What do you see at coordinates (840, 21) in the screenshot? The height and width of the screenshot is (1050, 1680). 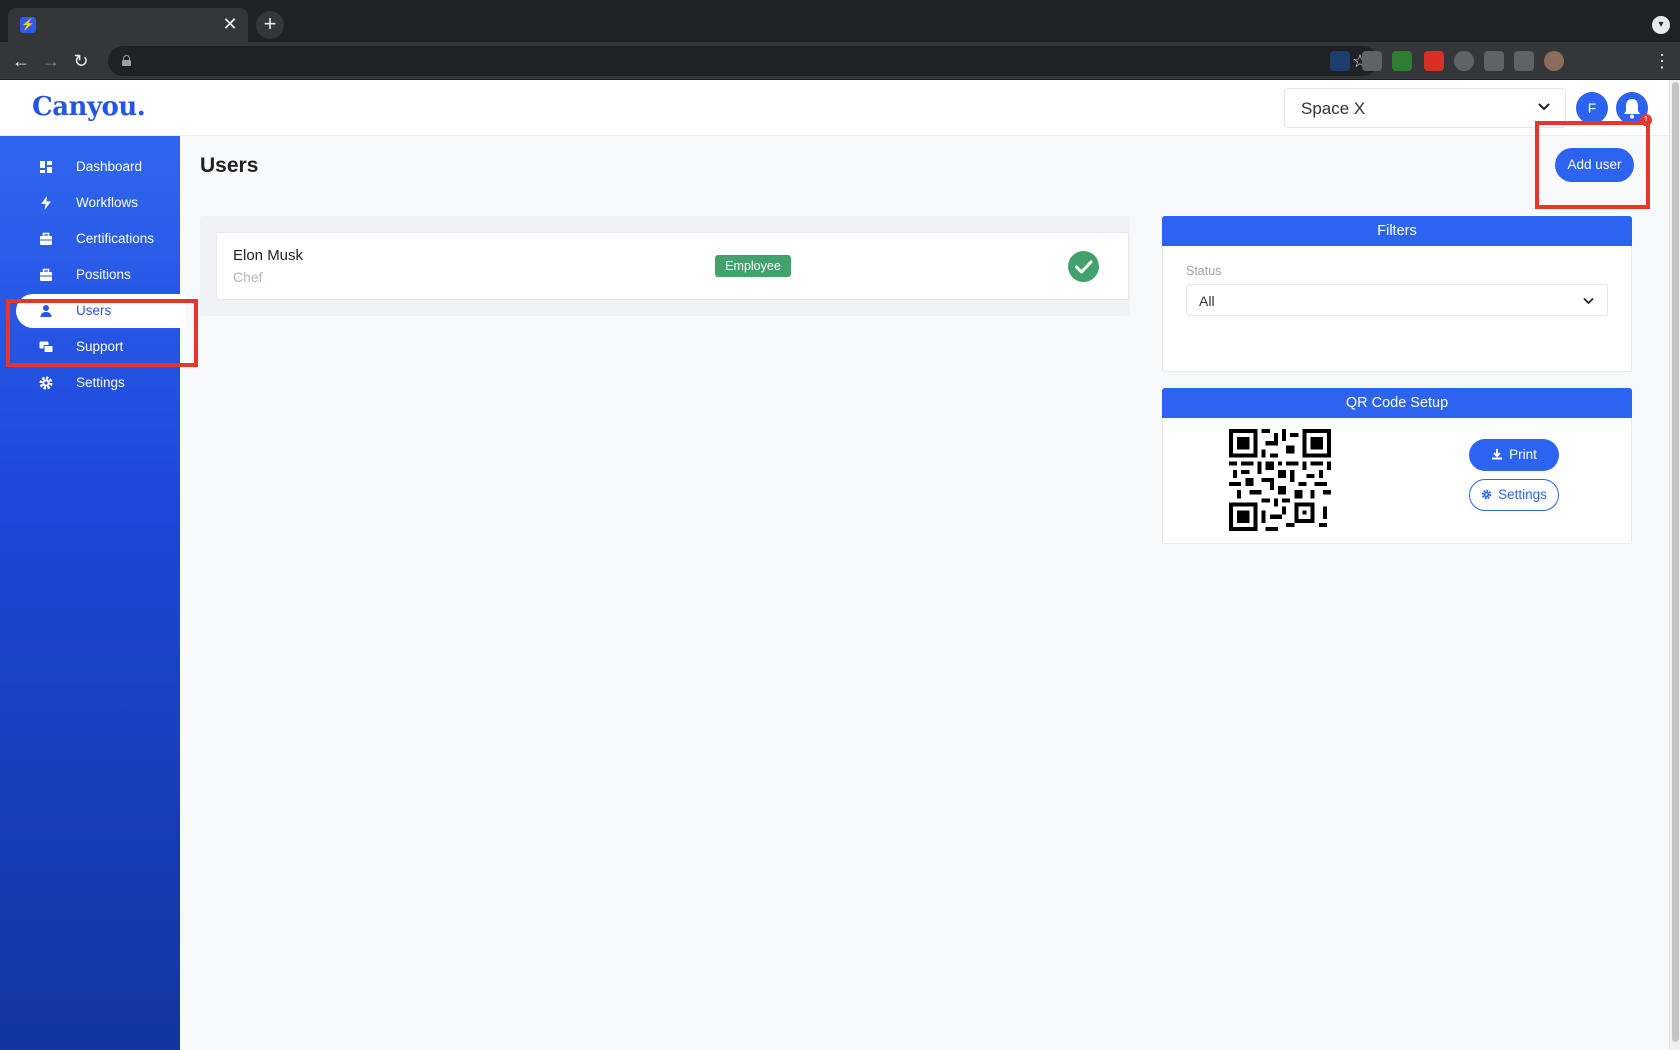 I see `browser-tab-bar: ⚡ ✕ + ▾` at bounding box center [840, 21].